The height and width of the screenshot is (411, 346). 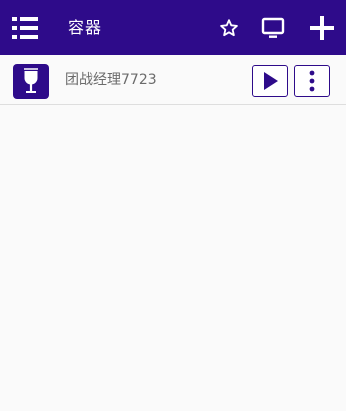 I want to click on play-button, so click(x=270, y=81).